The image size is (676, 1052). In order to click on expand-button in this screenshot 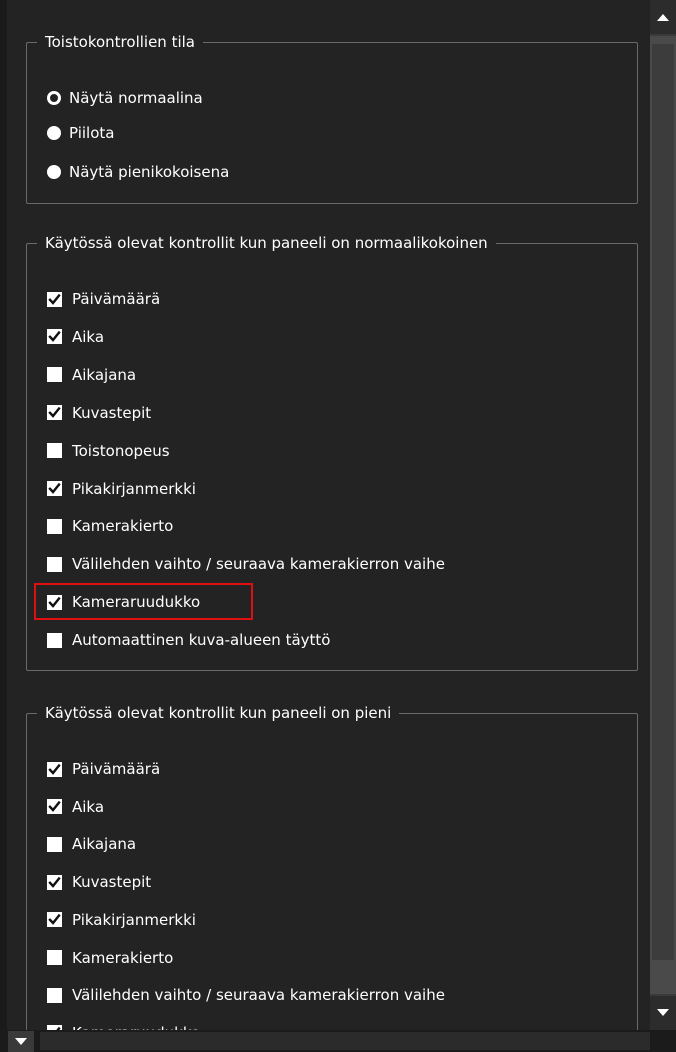, I will do `click(21, 1041)`.